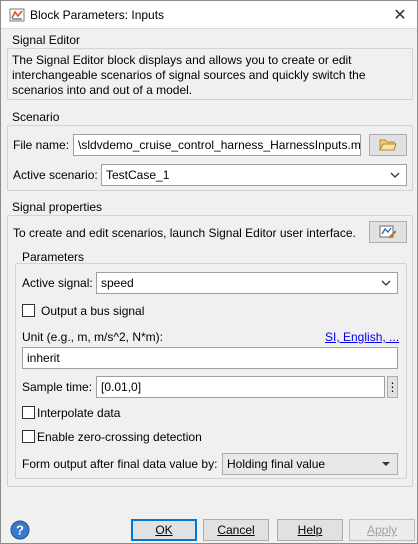  What do you see at coordinates (36, 117) in the screenshot?
I see `scenario-section-title: Scenario` at bounding box center [36, 117].